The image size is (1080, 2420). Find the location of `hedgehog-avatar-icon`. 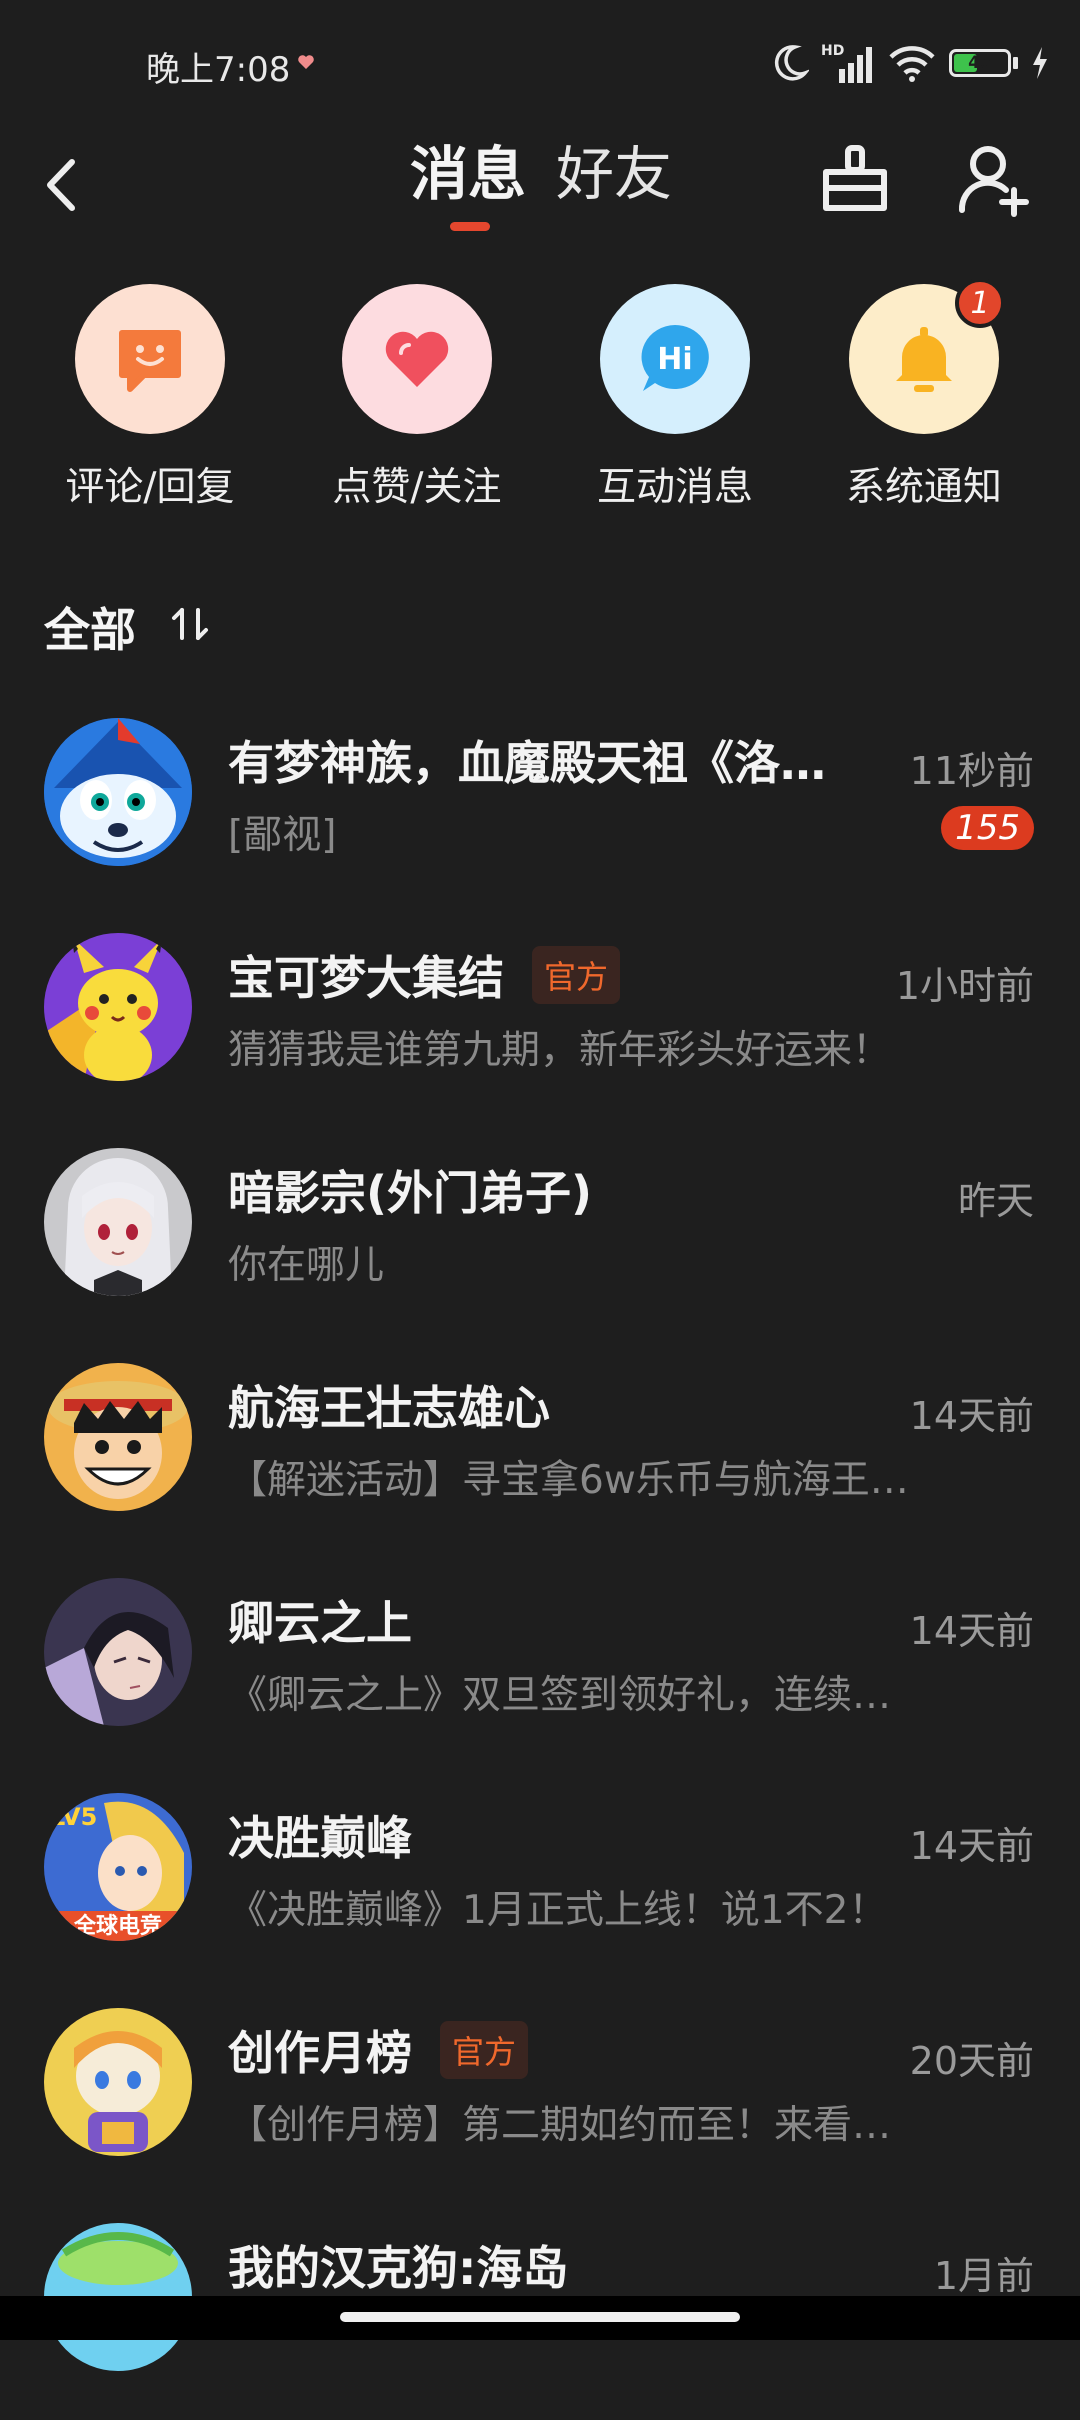

hedgehog-avatar-icon is located at coordinates (118, 792).